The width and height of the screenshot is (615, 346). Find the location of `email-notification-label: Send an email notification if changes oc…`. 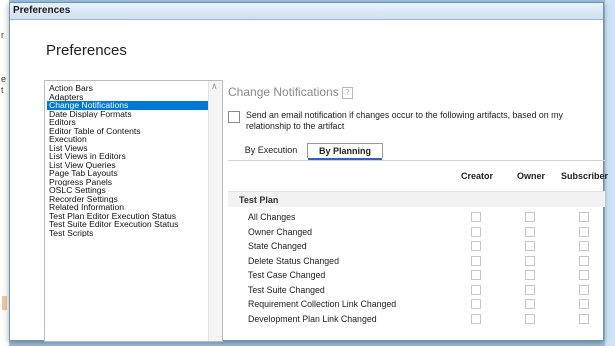

email-notification-label: Send an email notification if changes oc… is located at coordinates (404, 120).